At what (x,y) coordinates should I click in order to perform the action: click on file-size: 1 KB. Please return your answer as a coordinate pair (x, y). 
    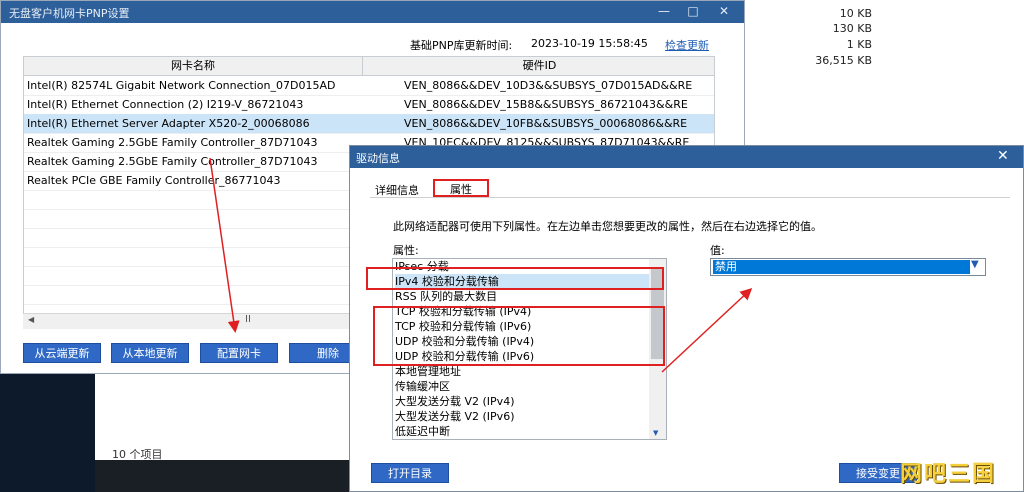
    Looking at the image, I should click on (859, 44).